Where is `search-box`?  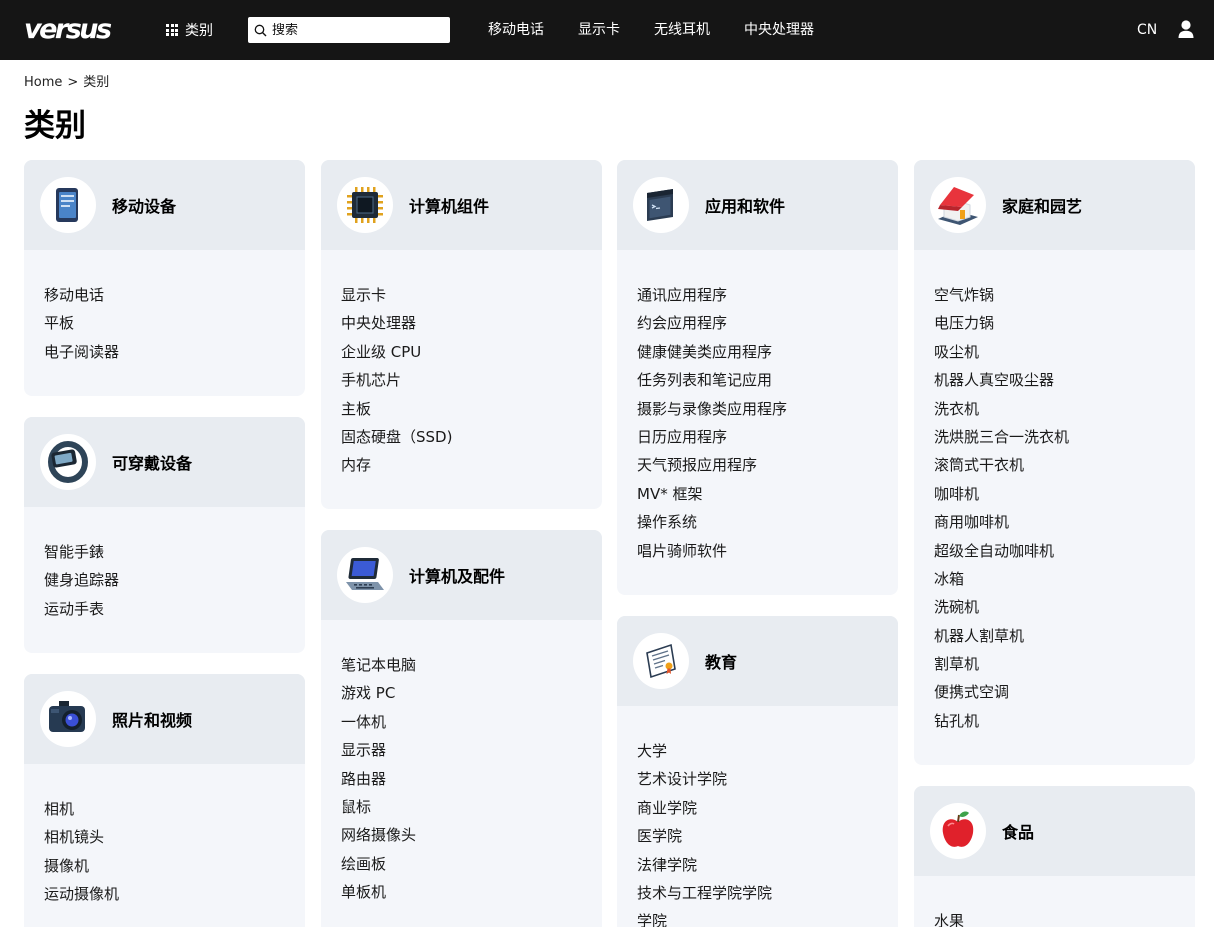
search-box is located at coordinates (349, 30).